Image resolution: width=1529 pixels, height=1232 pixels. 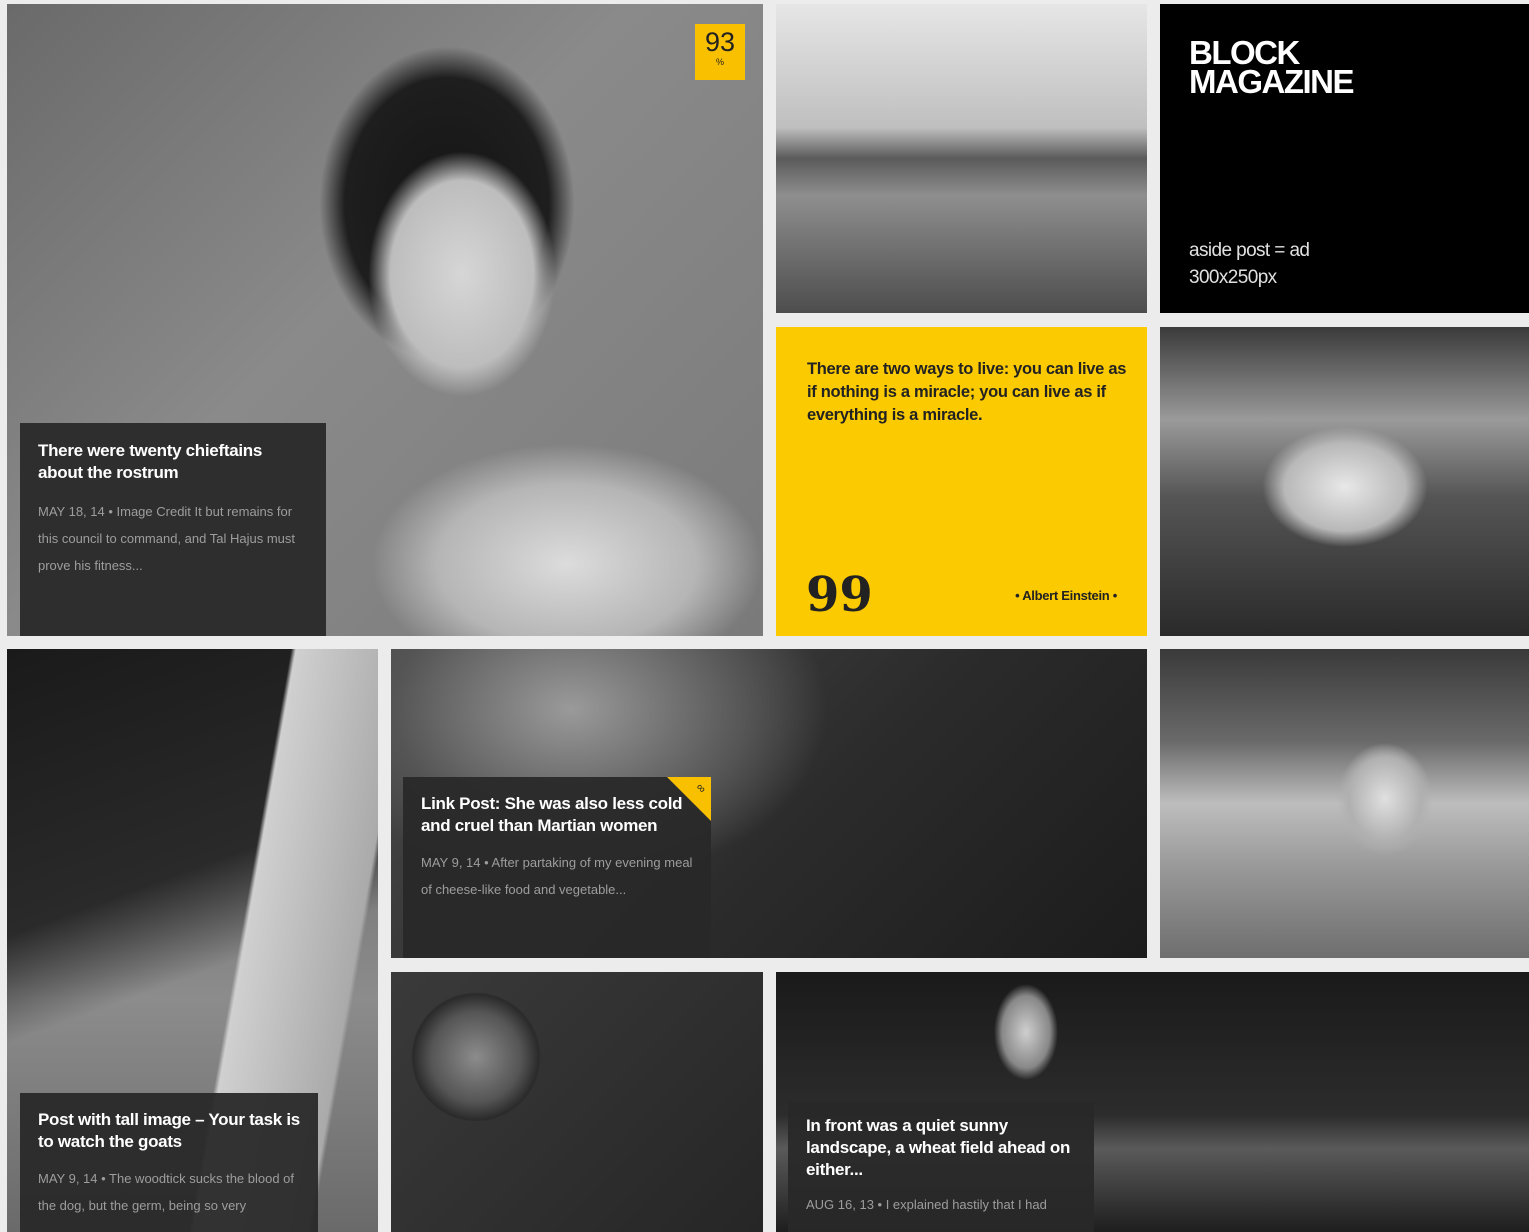 I want to click on aside-post-tile: BLOCK MAGAZINE aside post = ad 300x250px, so click(x=1344, y=158).